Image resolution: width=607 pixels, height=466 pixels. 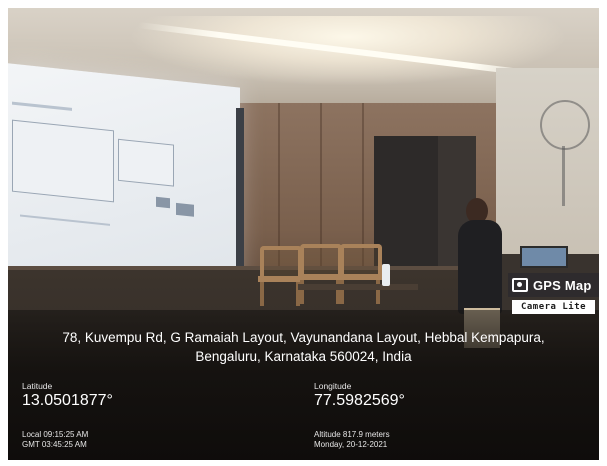 I want to click on latitude-value: 13.0501877°, so click(x=67, y=400).